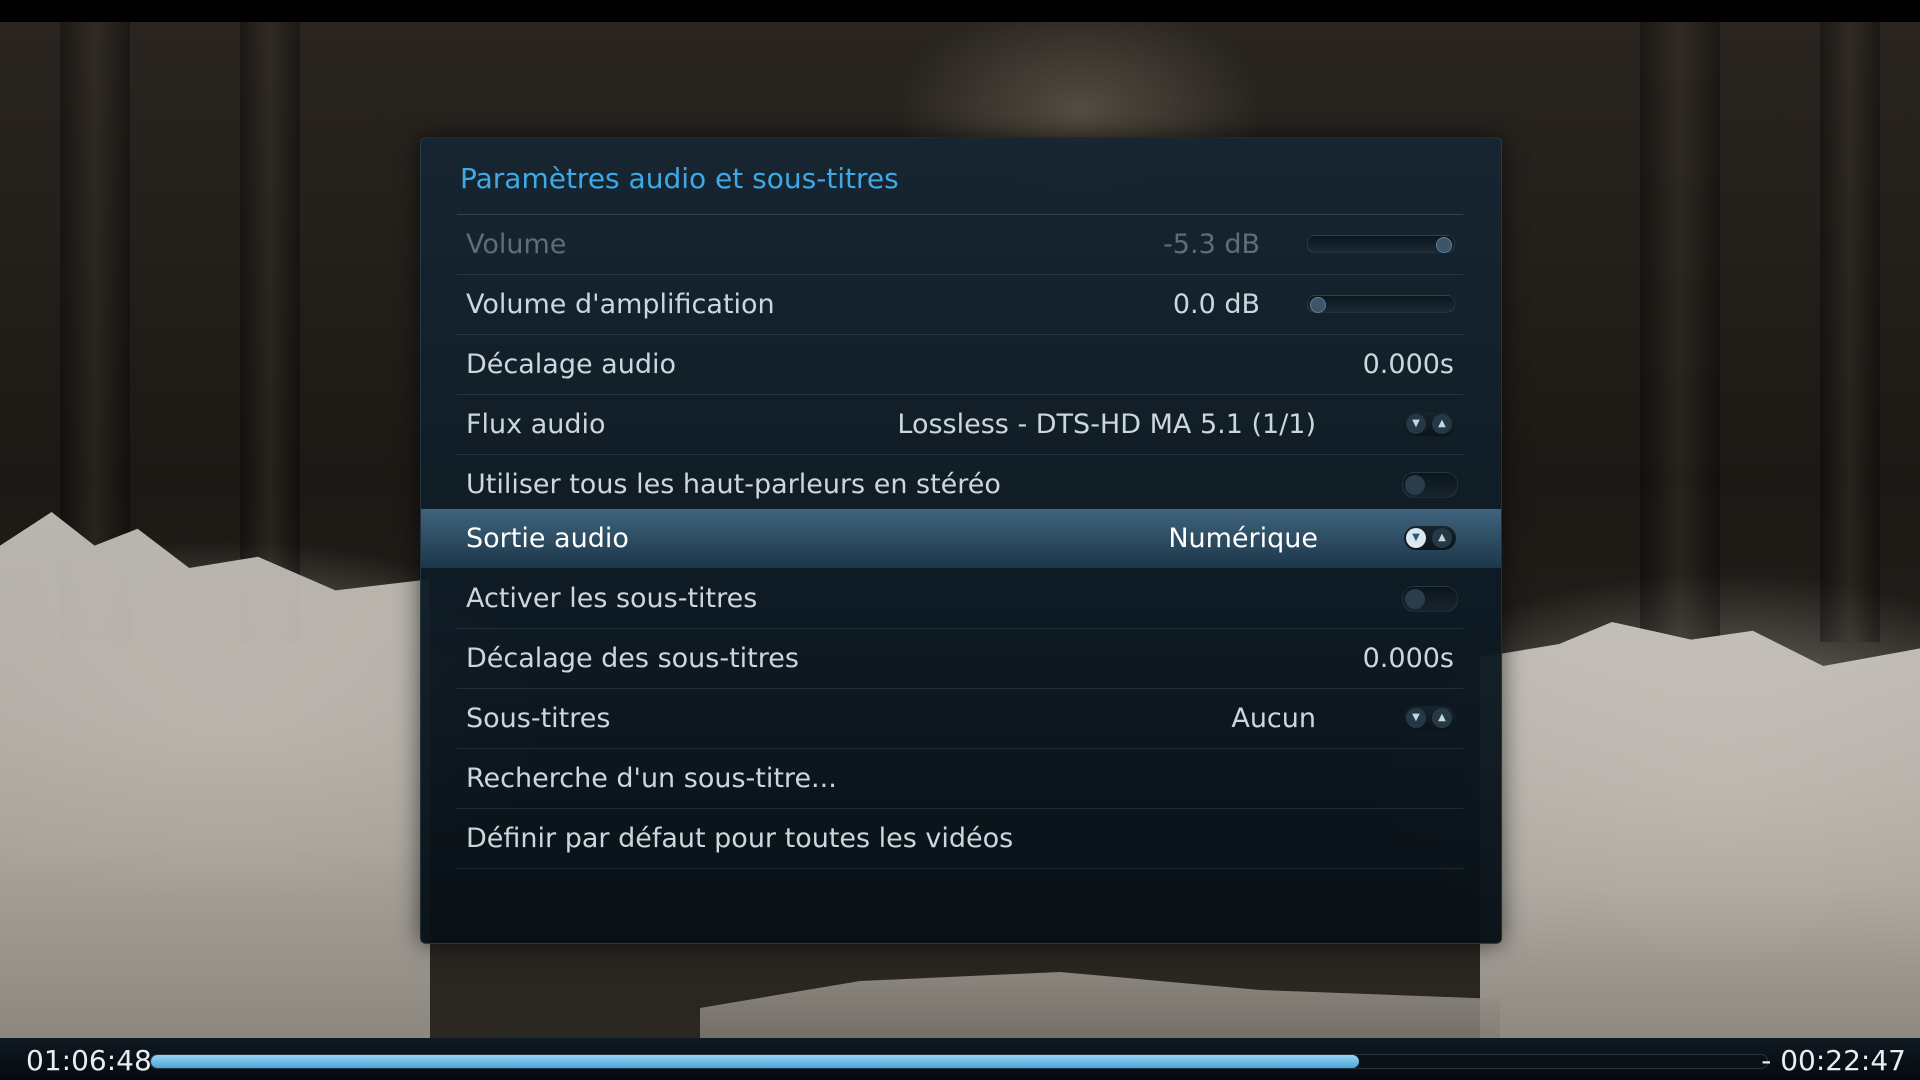 This screenshot has width=1920, height=1080. I want to click on subtitles-label: Sous-titres, so click(538, 718).